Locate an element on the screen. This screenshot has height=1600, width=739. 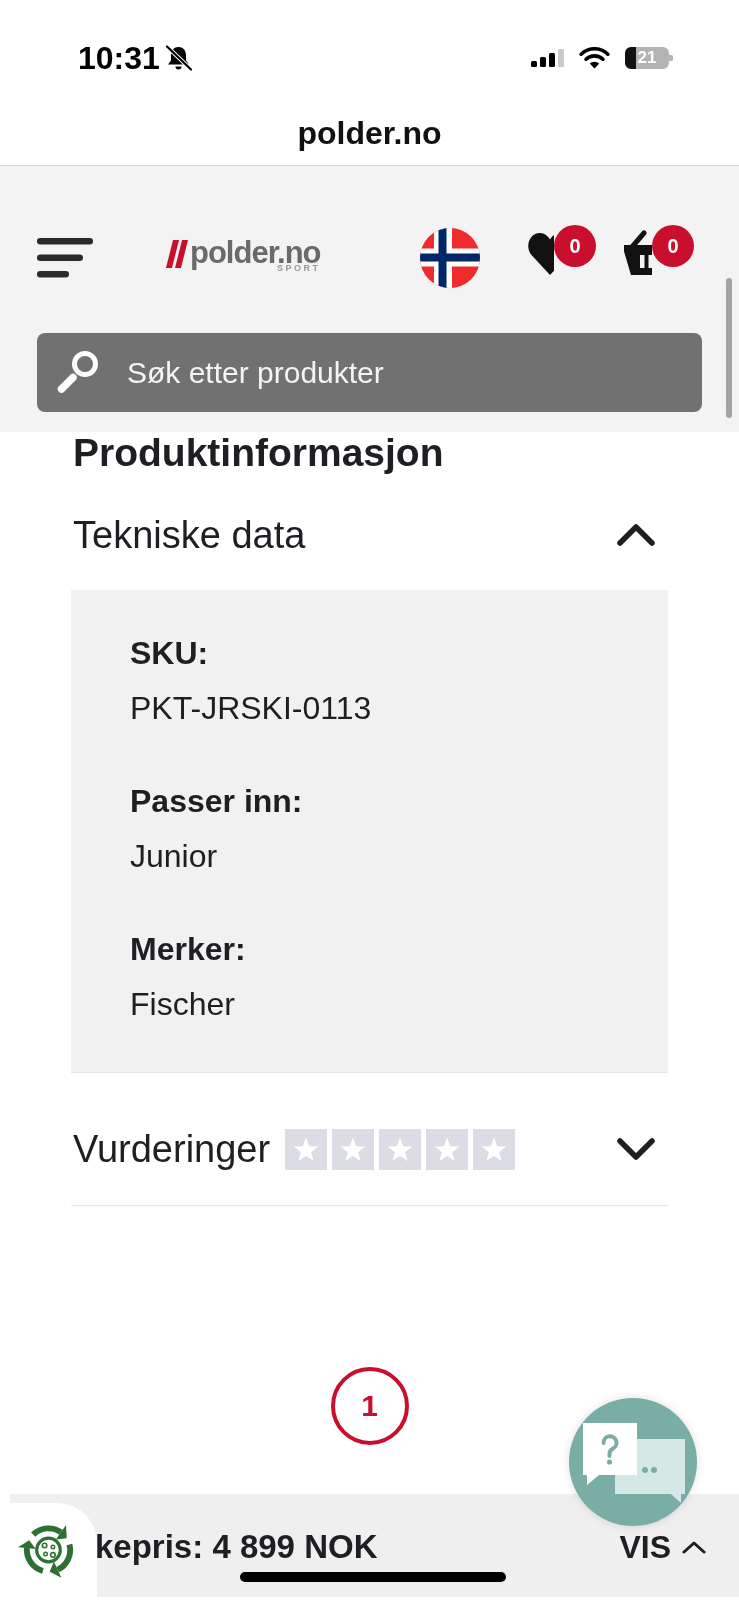
menu-button is located at coordinates (65, 258).